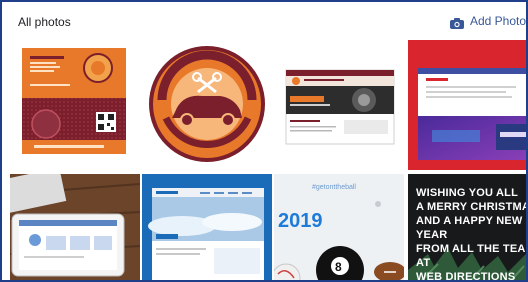 The width and height of the screenshot is (528, 282). What do you see at coordinates (339, 105) in the screenshot?
I see `photo-website` at bounding box center [339, 105].